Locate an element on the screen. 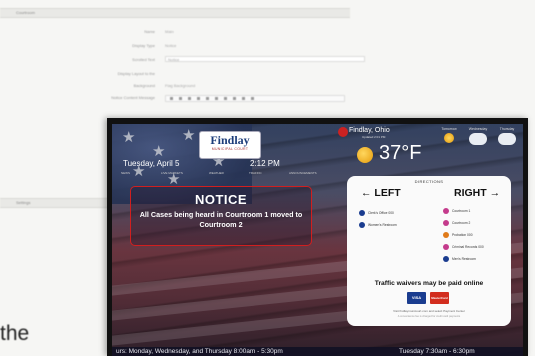  direction-item-label: Criminal Records 000 is located at coordinates (468, 246).